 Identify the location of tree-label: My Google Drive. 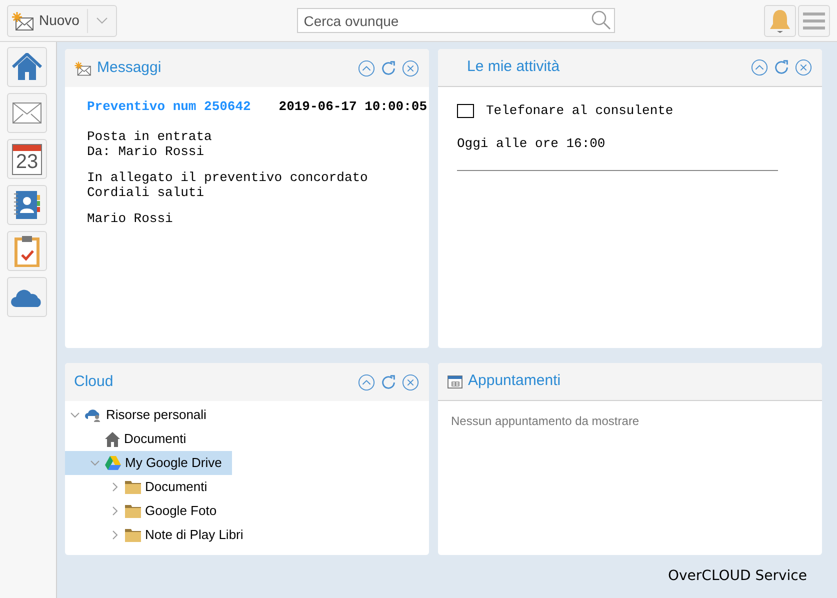
(173, 463).